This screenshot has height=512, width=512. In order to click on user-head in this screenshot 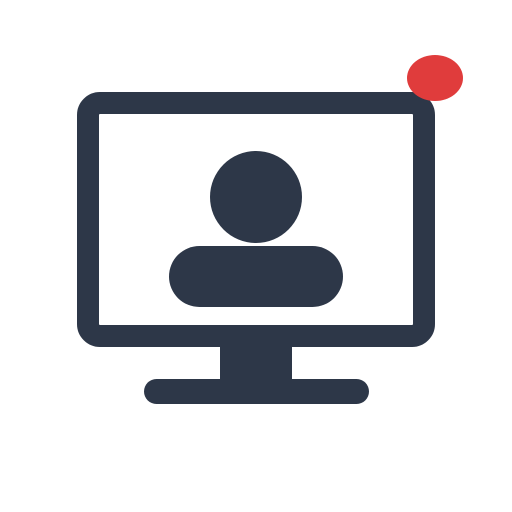, I will do `click(256, 197)`.